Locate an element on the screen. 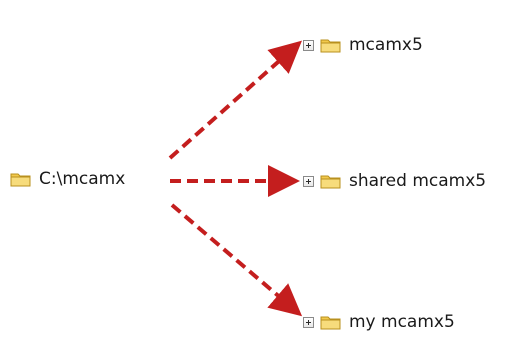 The image size is (527, 351). root-folder-label: C:\mcamx is located at coordinates (82, 179).